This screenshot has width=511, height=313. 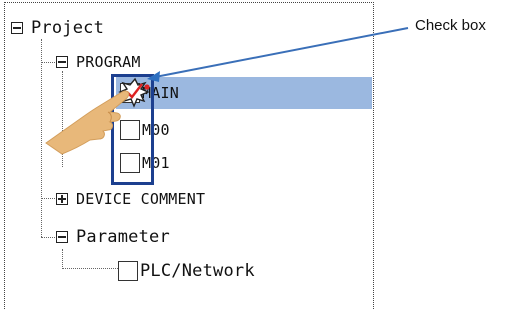 What do you see at coordinates (279, 53) in the screenshot?
I see `callout-leader-line` at bounding box center [279, 53].